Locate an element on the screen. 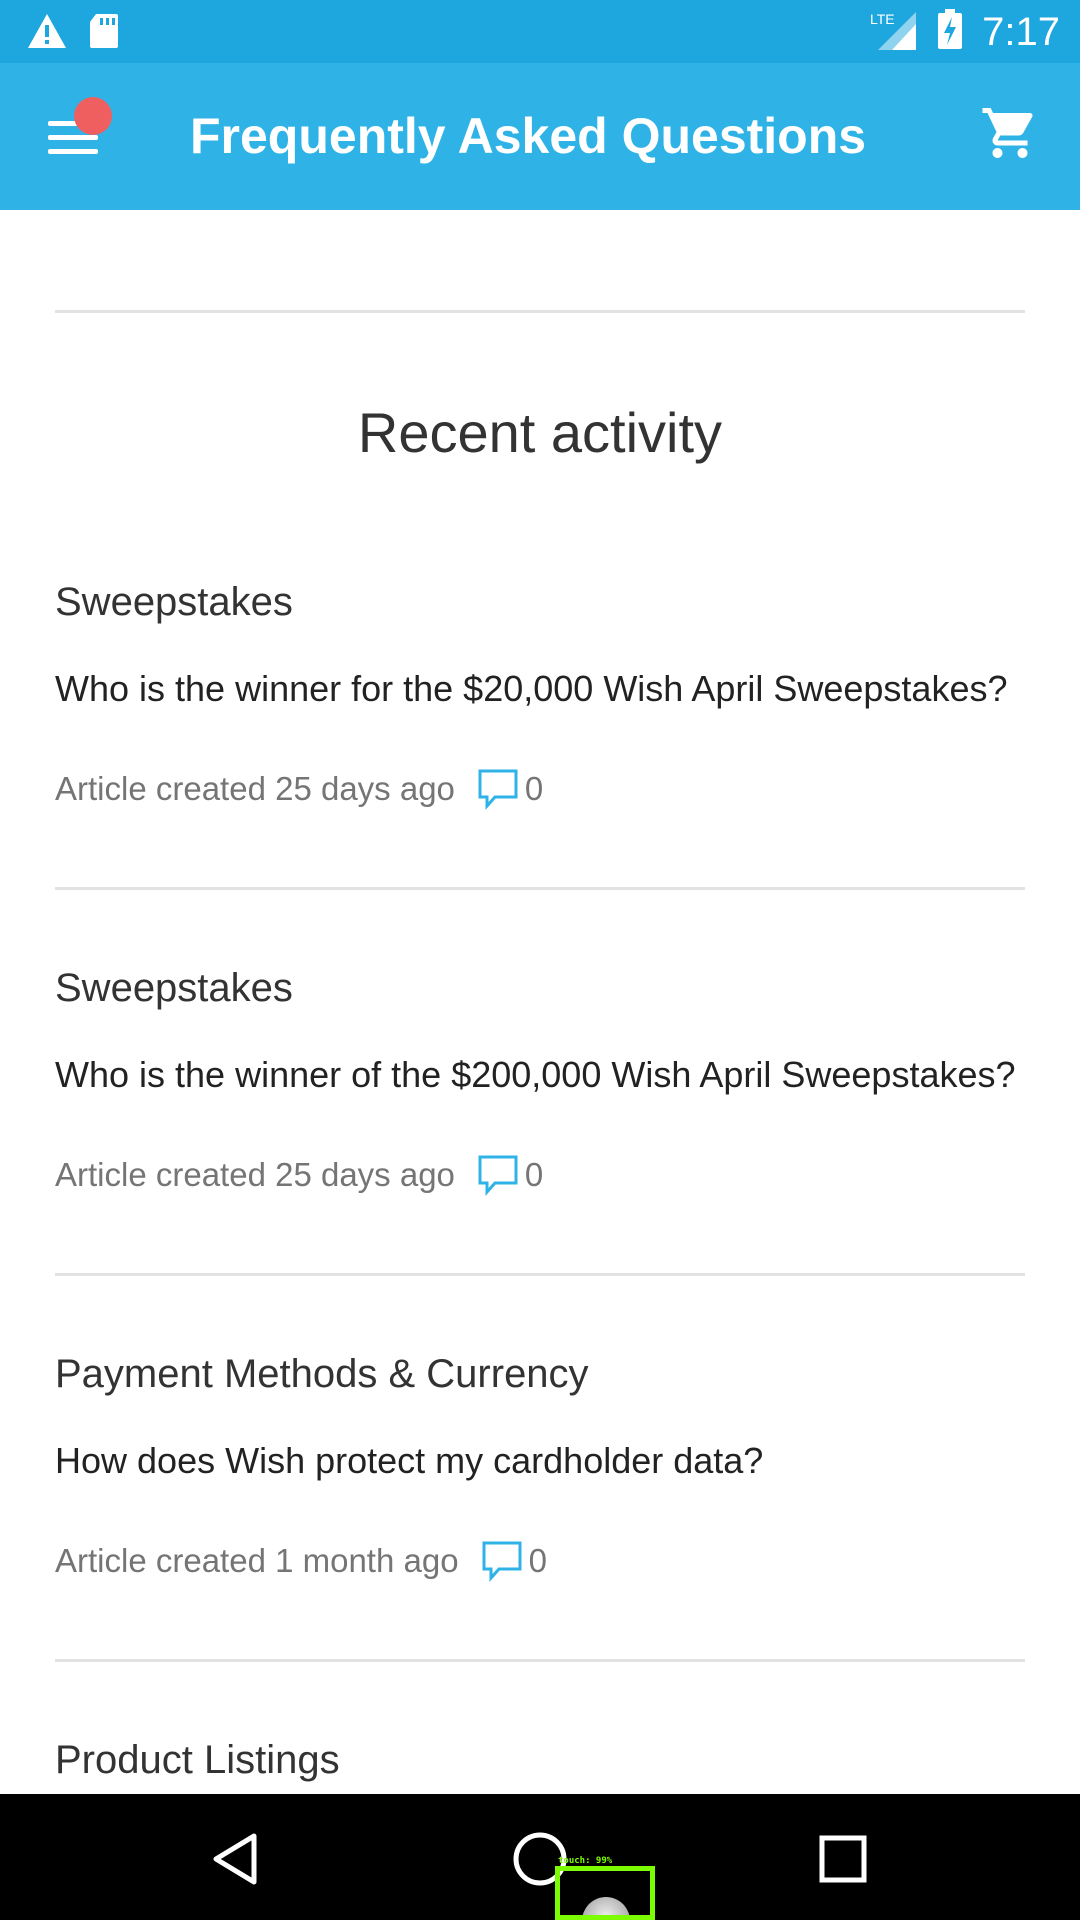 Image resolution: width=1080 pixels, height=1920 pixels. article-created-text: Article created 1 month ago is located at coordinates (257, 1560).